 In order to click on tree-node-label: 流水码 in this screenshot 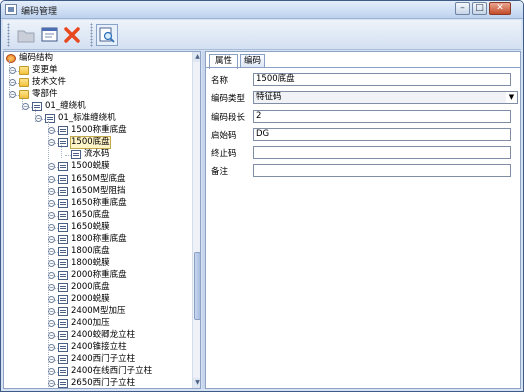, I will do `click(97, 154)`.